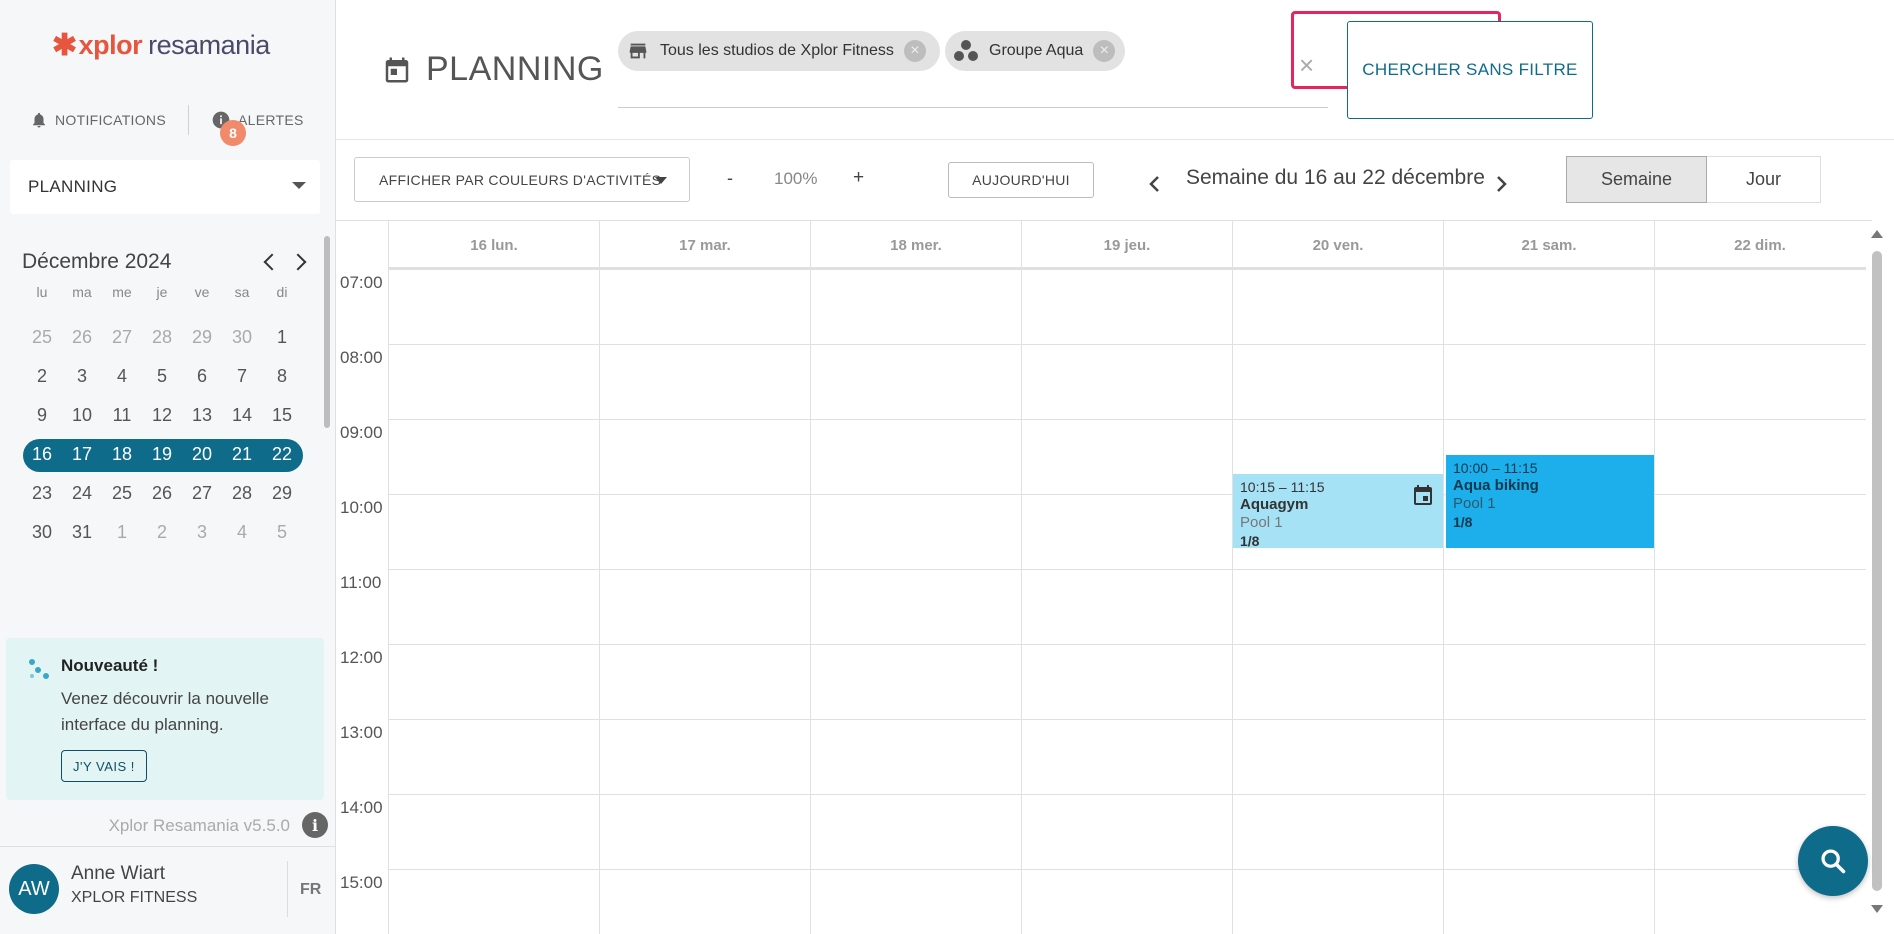 The height and width of the screenshot is (934, 1894). Describe the element at coordinates (161, 45) in the screenshot. I see `brand-logo: ✱ xplor resamania` at that location.